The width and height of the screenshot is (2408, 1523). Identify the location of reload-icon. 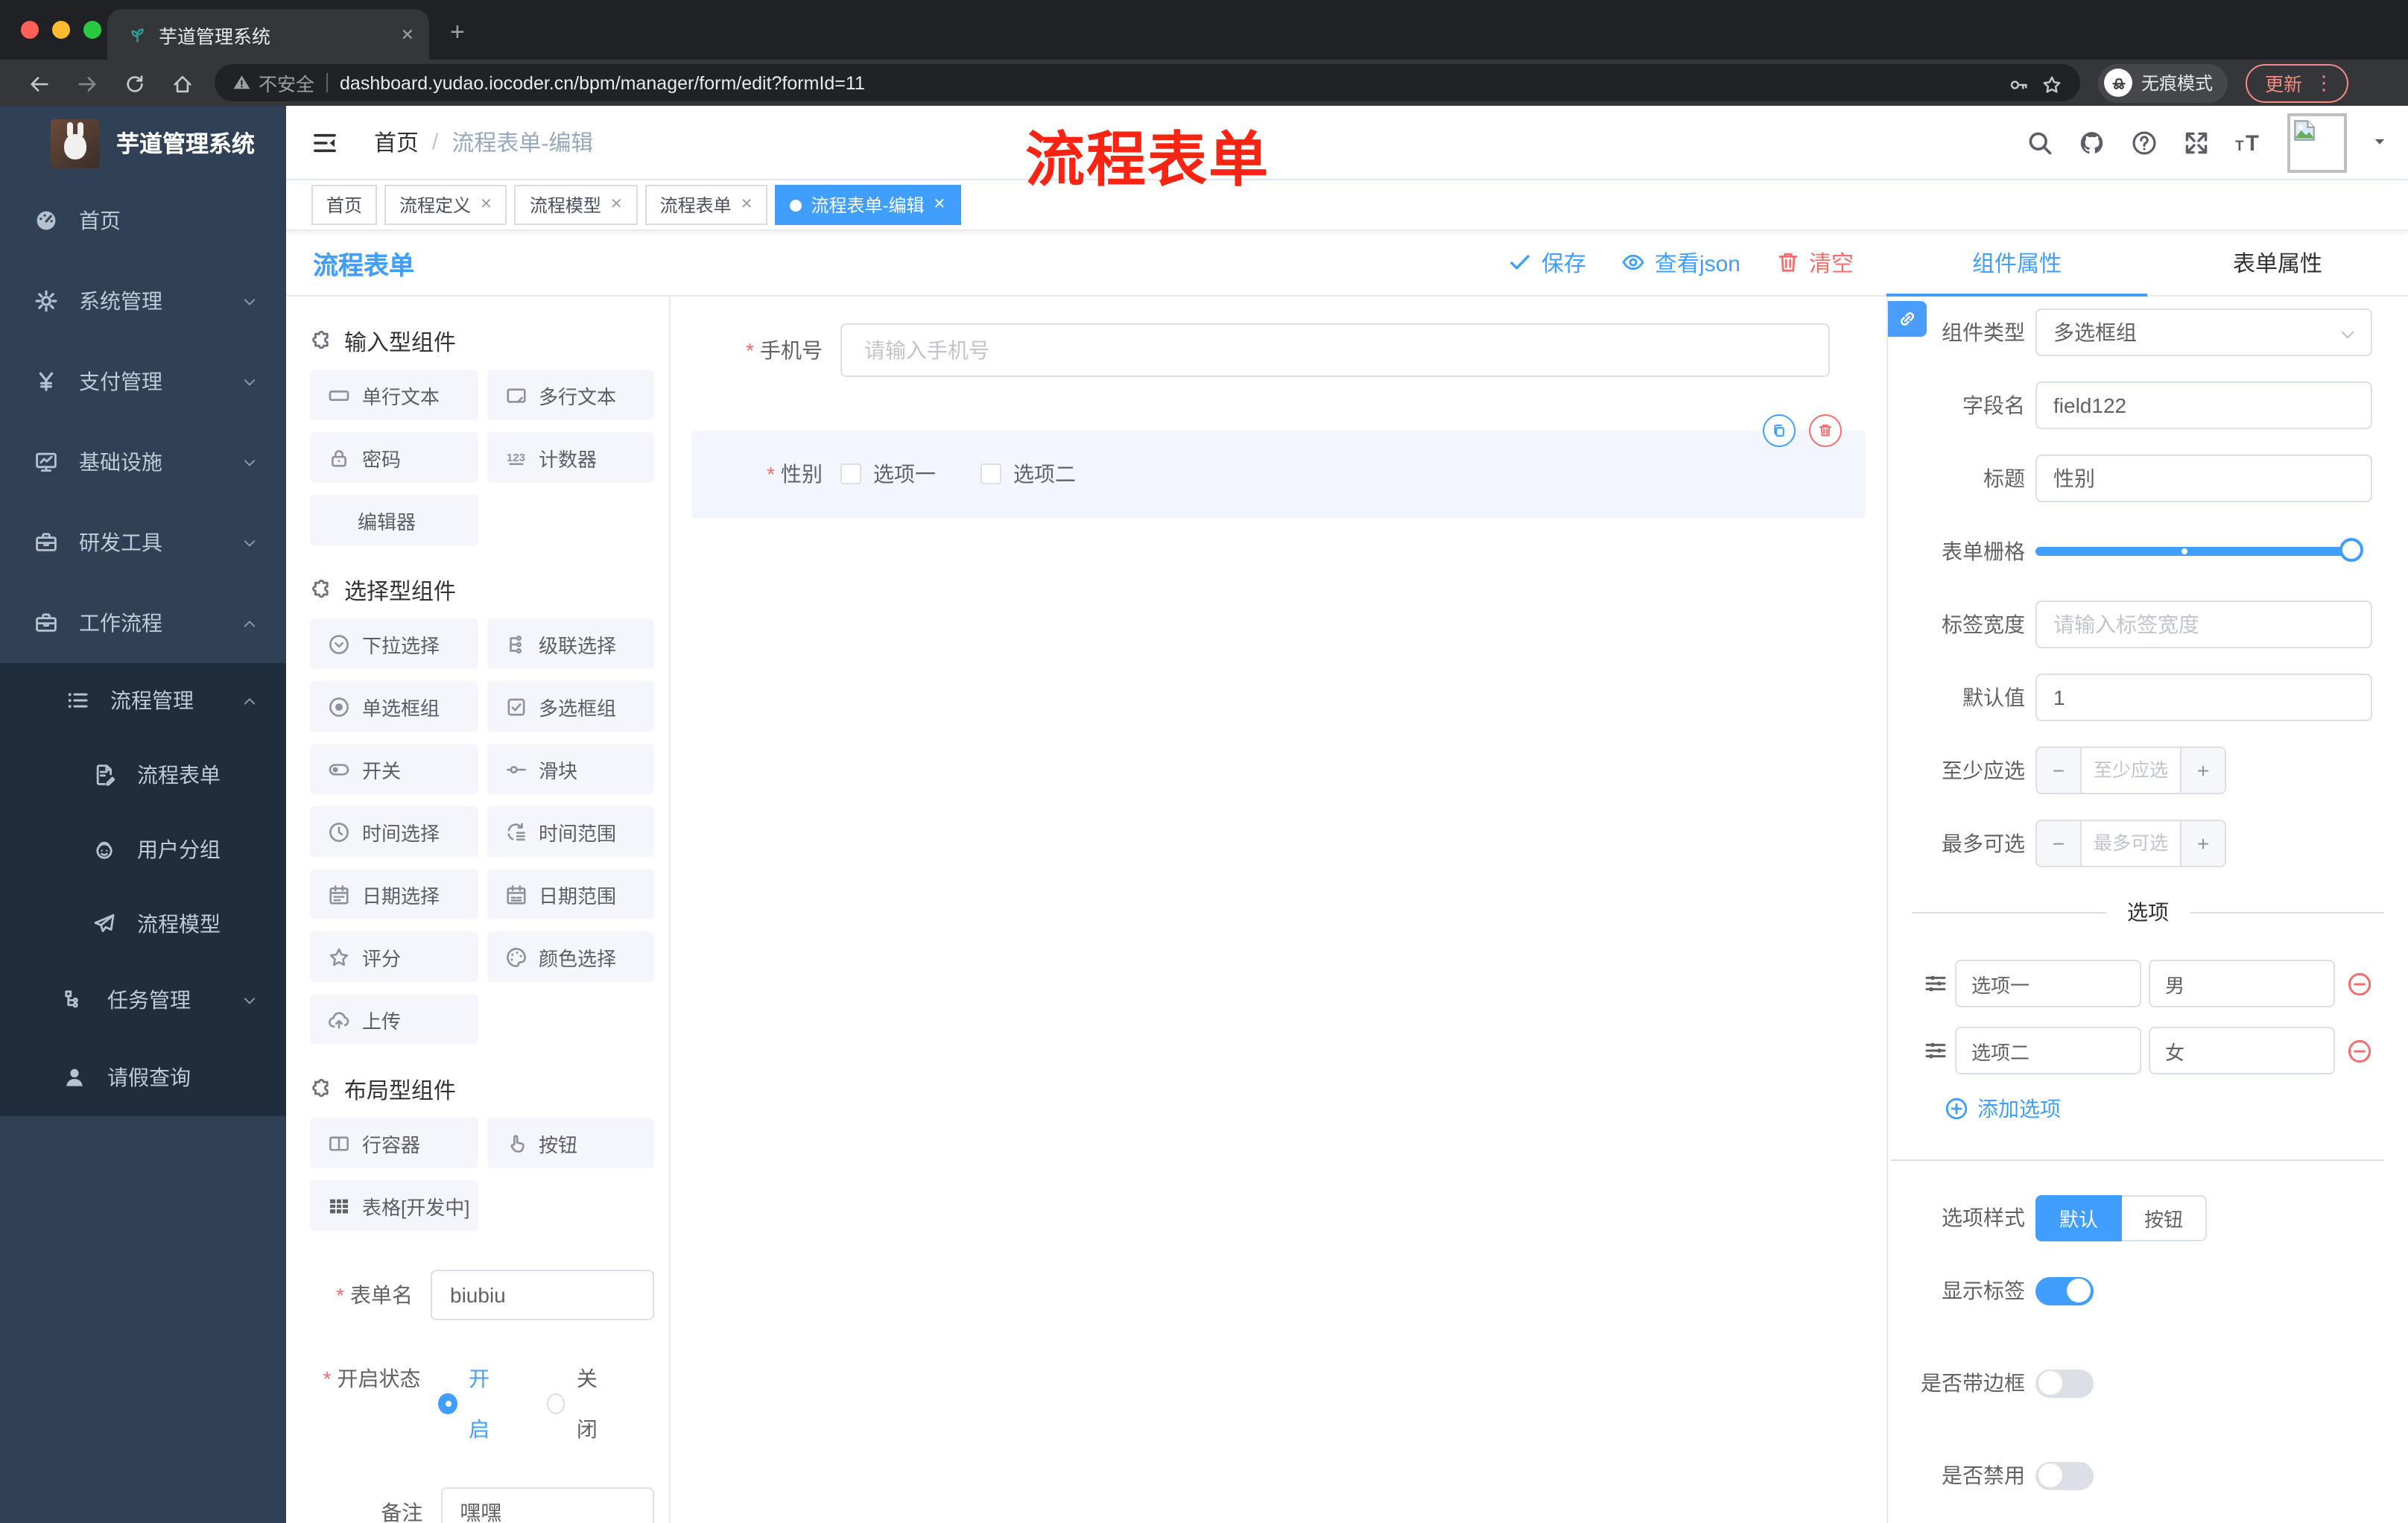
(134, 82).